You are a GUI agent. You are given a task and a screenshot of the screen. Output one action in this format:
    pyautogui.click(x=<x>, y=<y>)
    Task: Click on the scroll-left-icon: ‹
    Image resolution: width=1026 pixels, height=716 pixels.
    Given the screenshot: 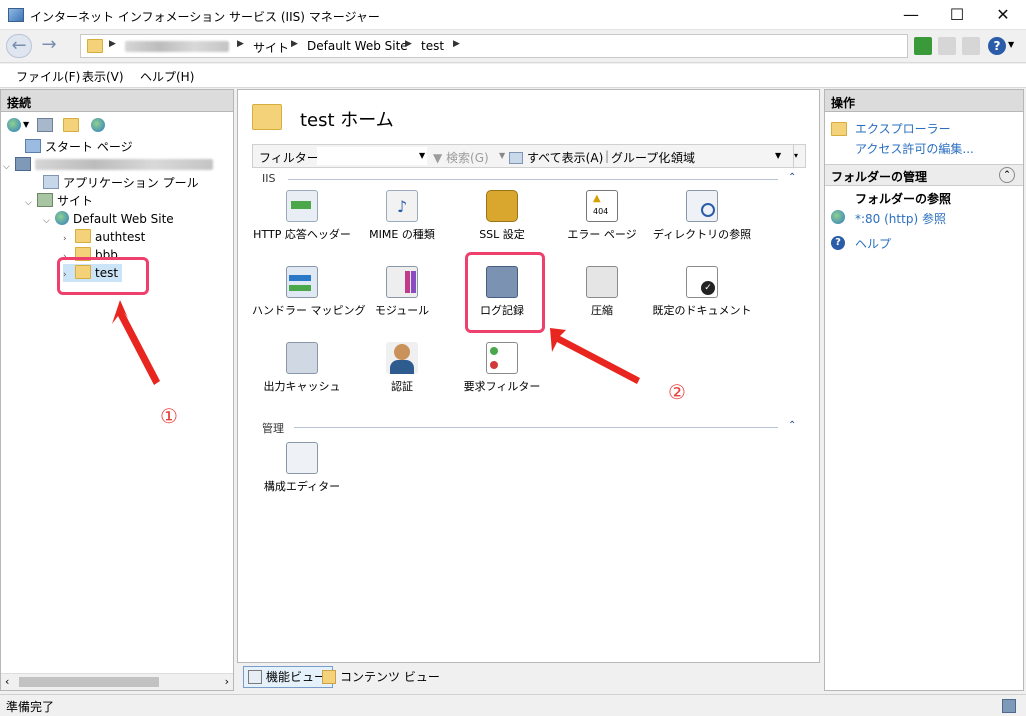 What is the action you would take?
    pyautogui.click(x=7, y=681)
    